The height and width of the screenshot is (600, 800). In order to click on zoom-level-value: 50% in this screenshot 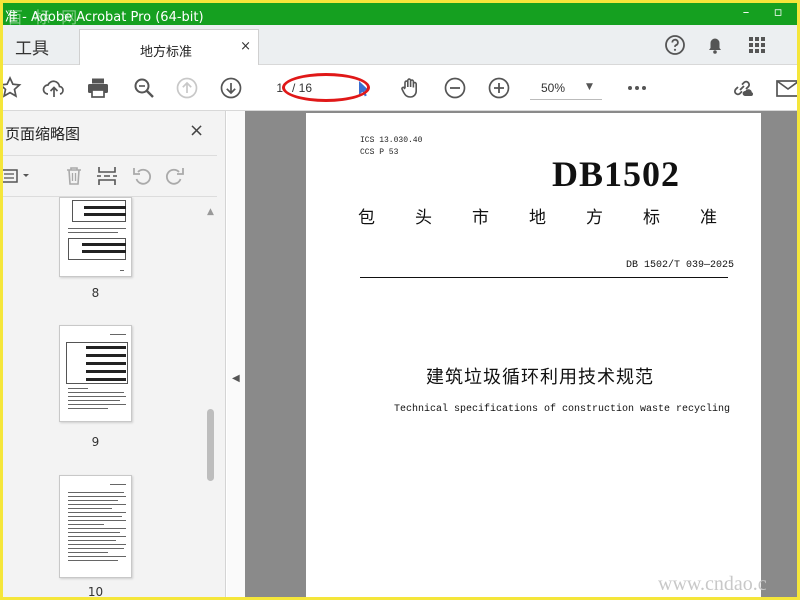, I will do `click(553, 88)`.